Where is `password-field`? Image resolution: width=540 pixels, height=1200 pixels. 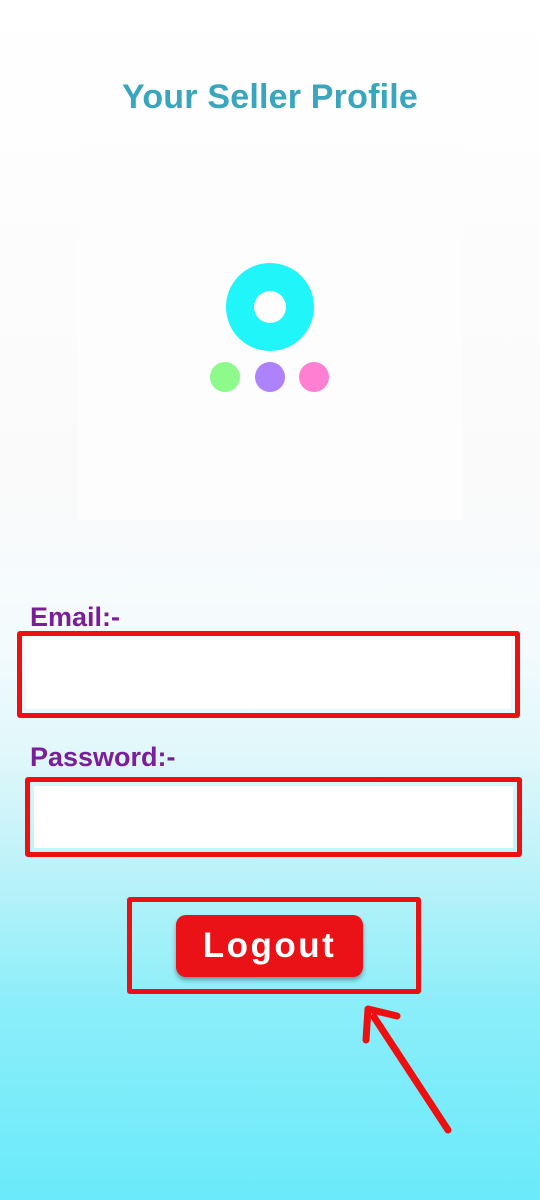 password-field is located at coordinates (273, 817).